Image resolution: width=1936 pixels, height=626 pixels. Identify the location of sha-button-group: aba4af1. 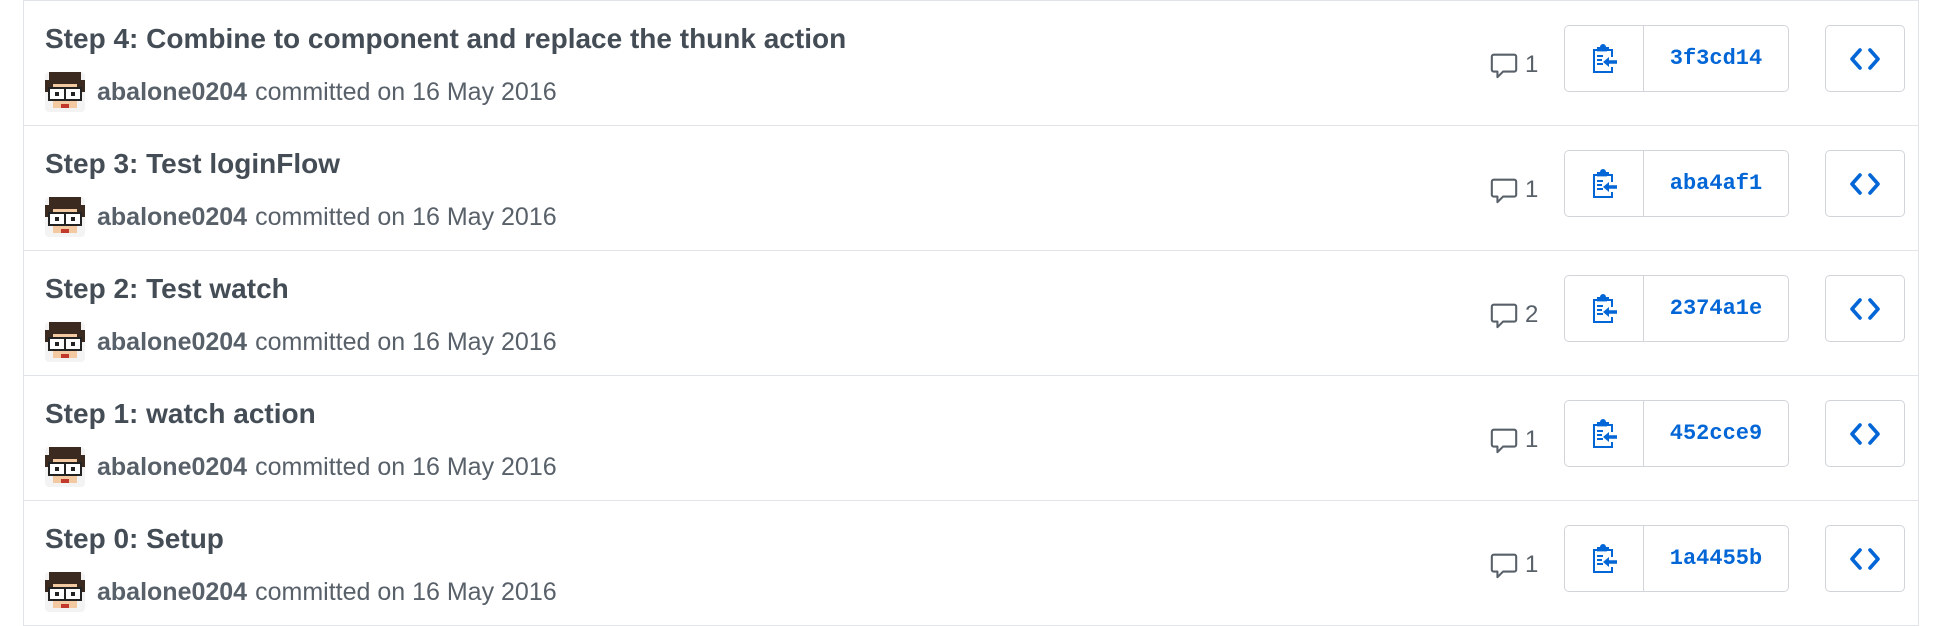
(1676, 183).